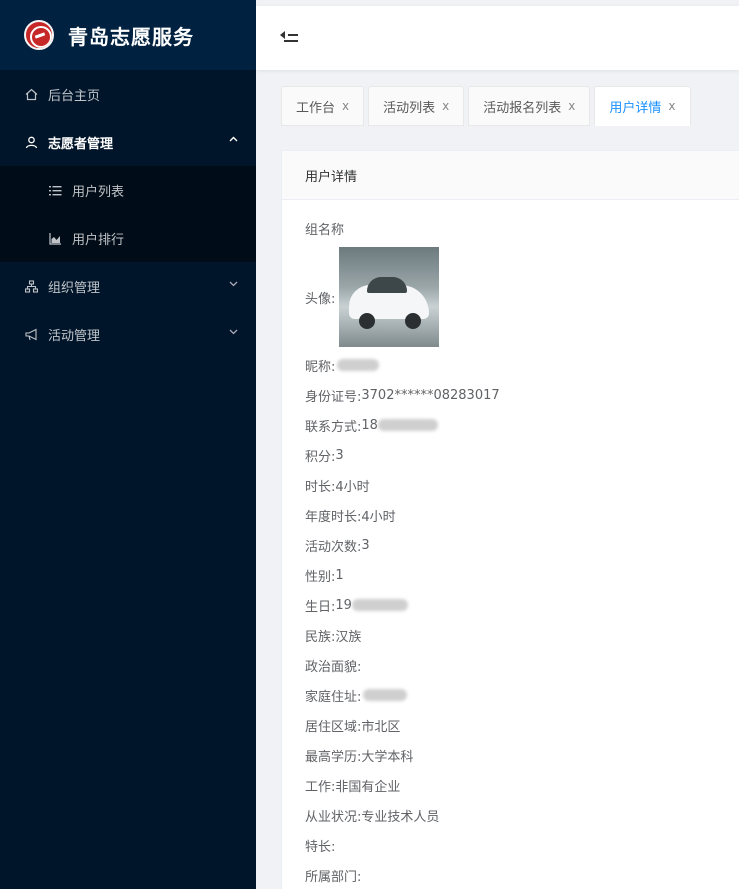 This screenshot has height=889, width=739. I want to click on field-contact: 联系方式: 18, so click(516, 425).